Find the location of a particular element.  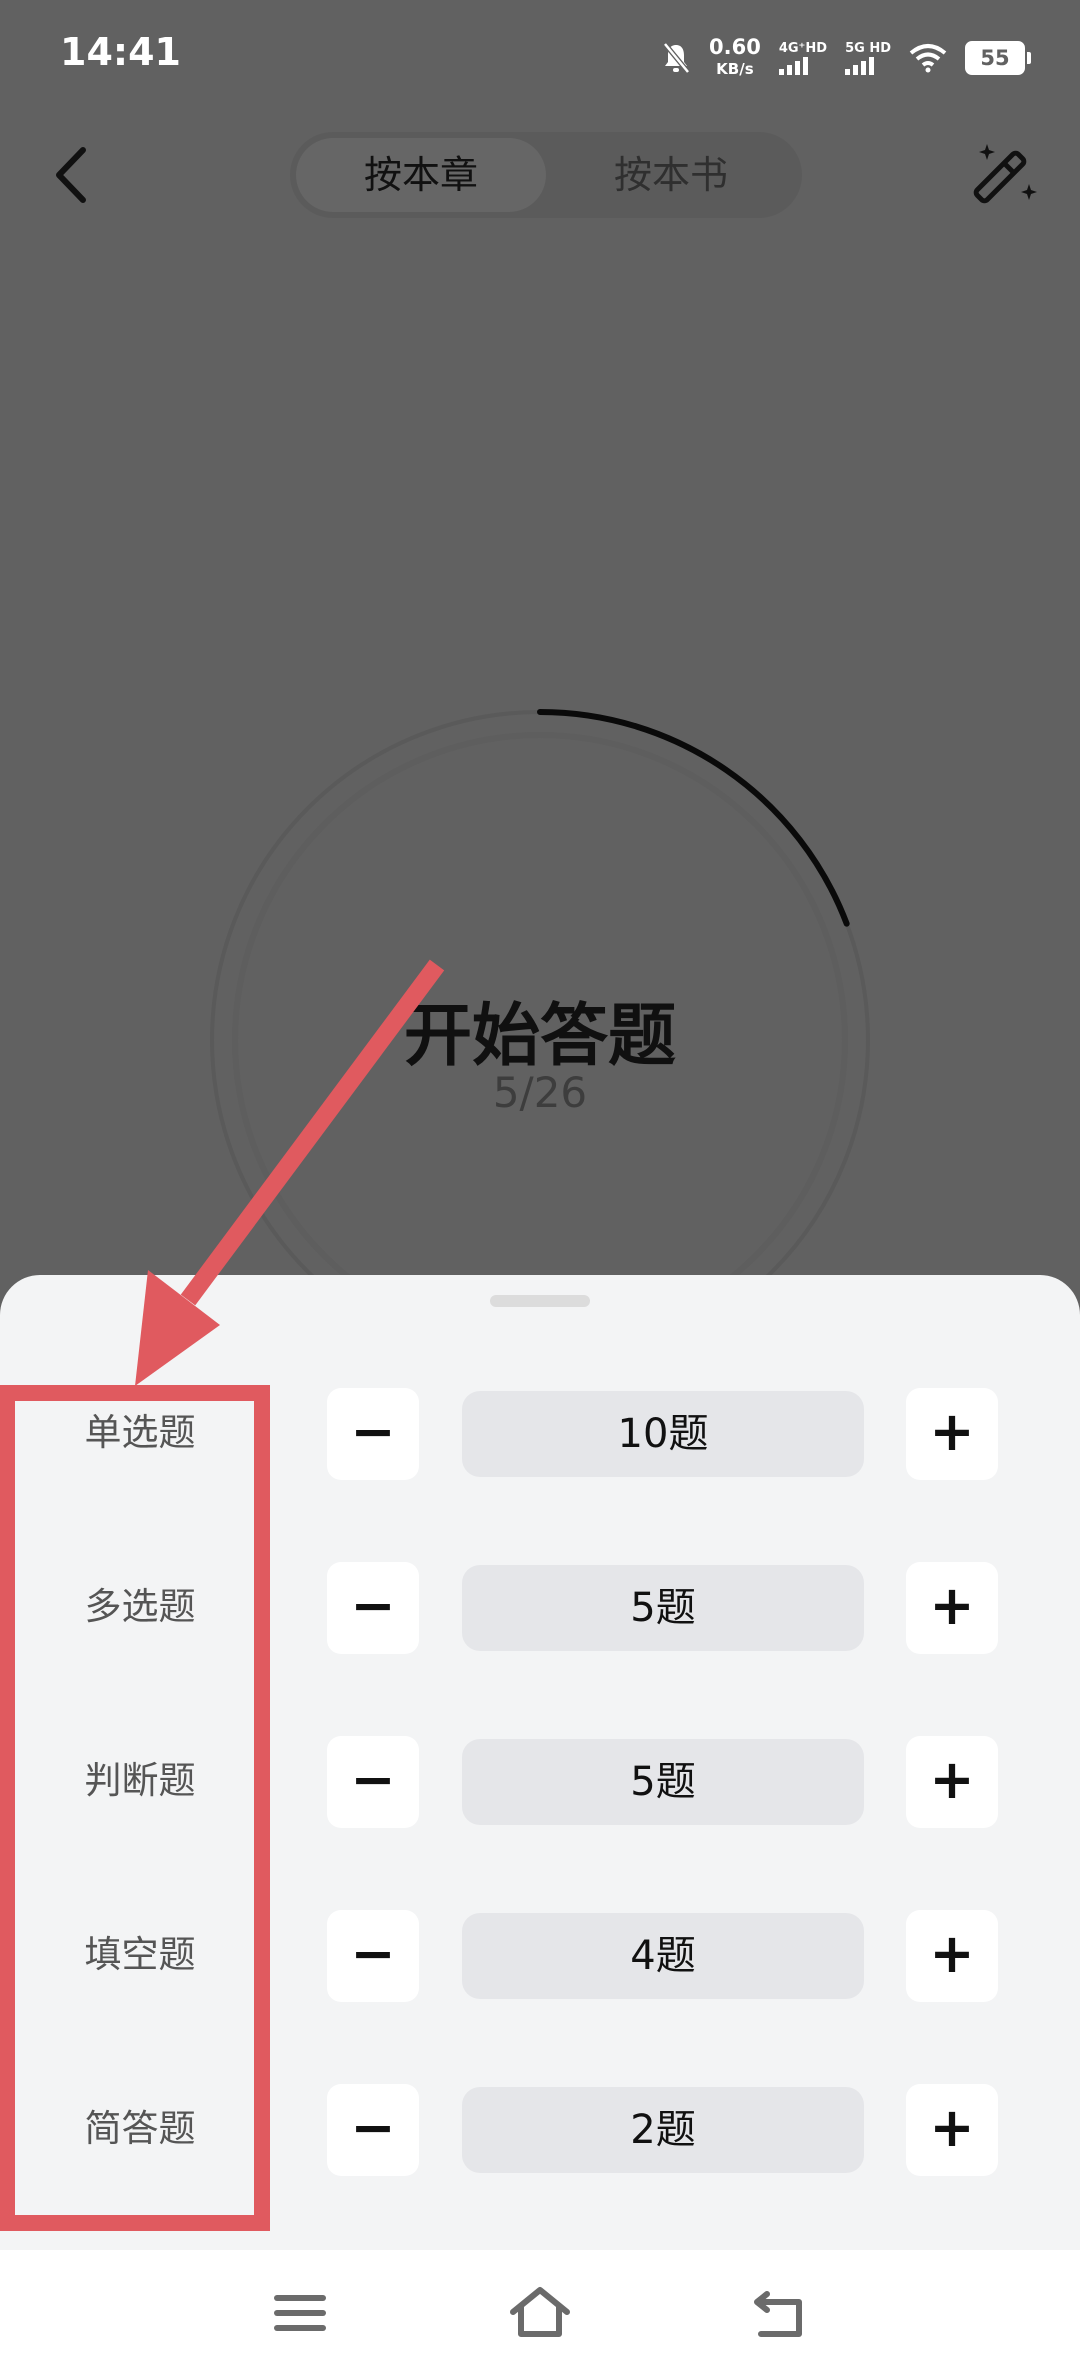

row-label: 多选题 is located at coordinates (140, 1606).